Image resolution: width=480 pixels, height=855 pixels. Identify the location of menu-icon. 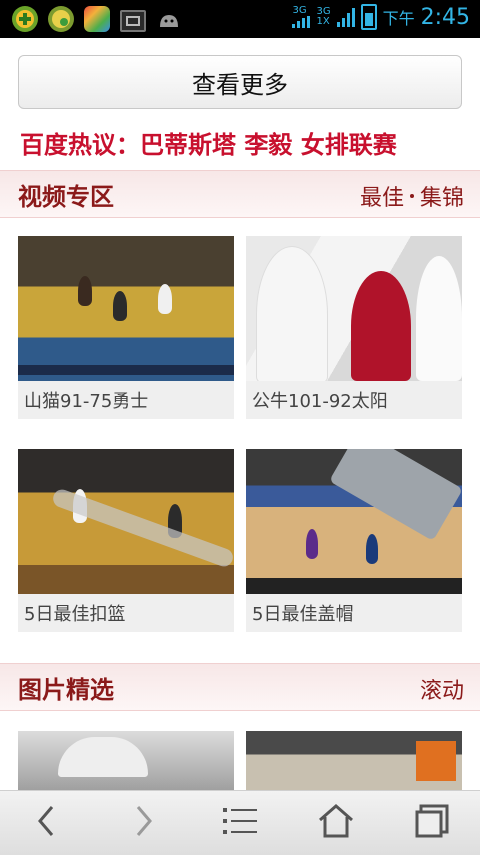
(240, 823).